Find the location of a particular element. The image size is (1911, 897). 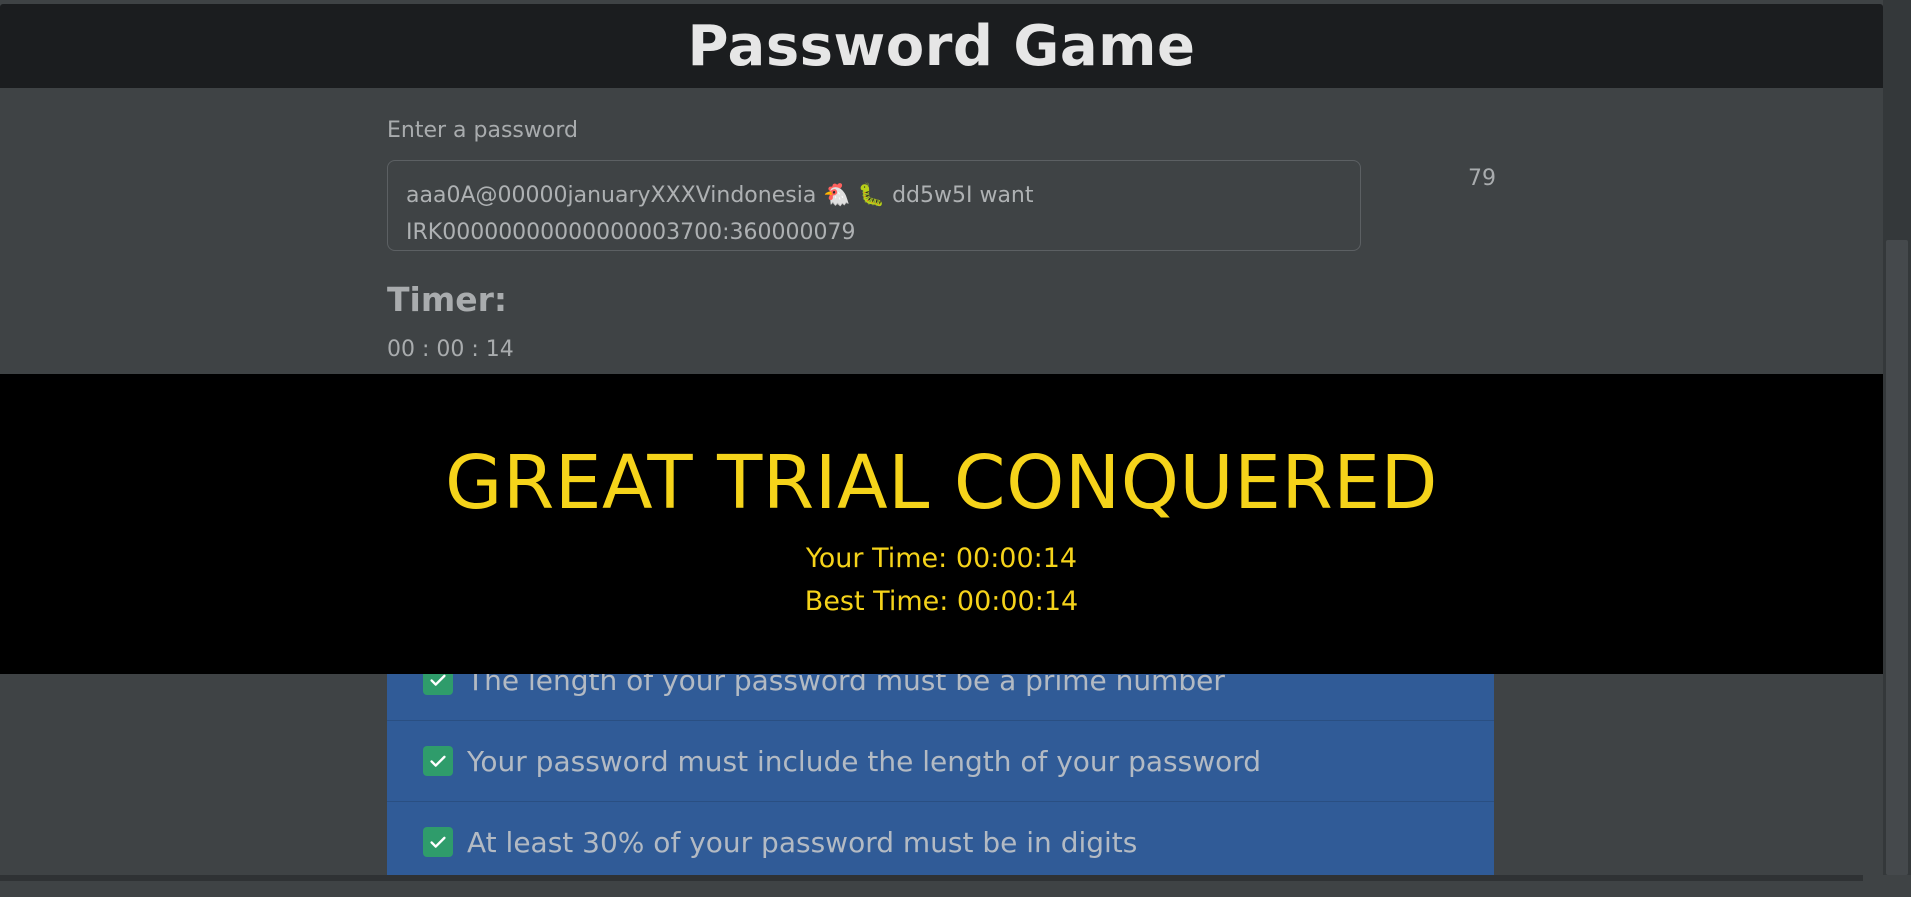

vertical-scrollbar-thumb is located at coordinates (1897, 557).